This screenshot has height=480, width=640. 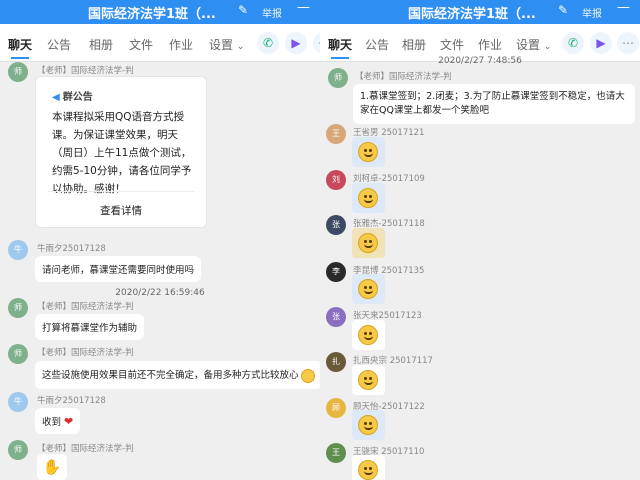 I want to click on message-bubble: 打算将慕课堂作为辅助, so click(x=90, y=327).